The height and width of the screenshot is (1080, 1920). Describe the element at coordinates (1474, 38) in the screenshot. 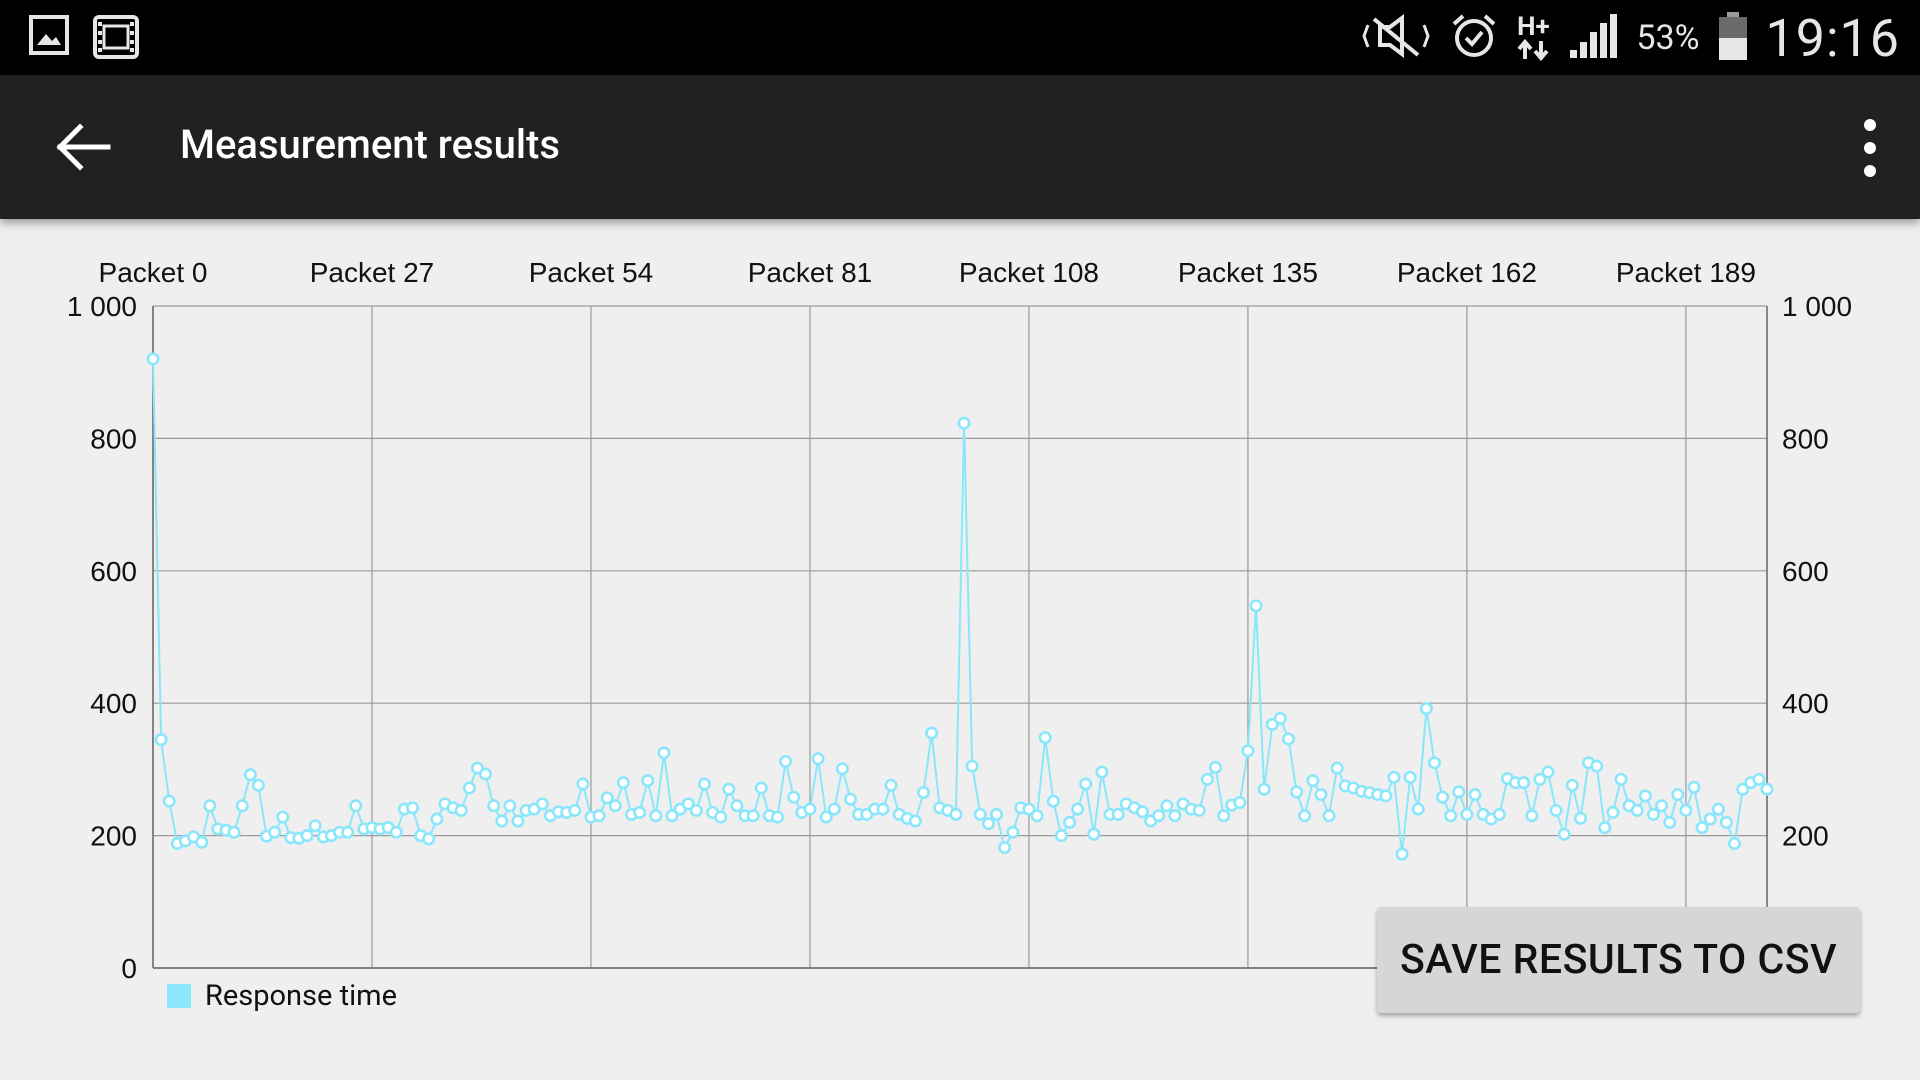

I see `alarm-icon` at that location.